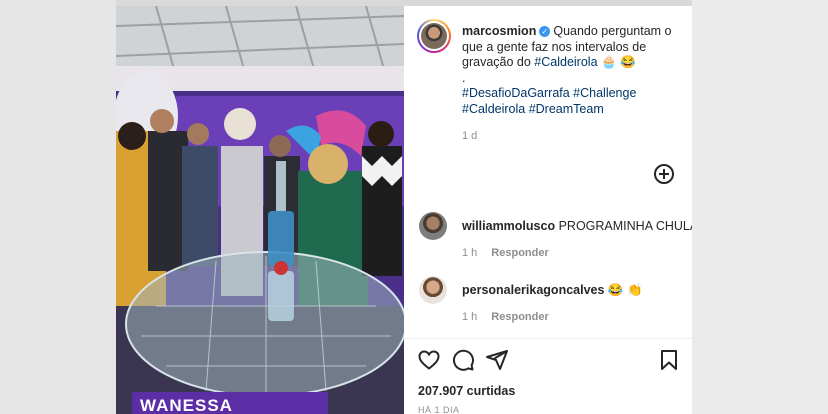  I want to click on author-username: marcosmion, so click(499, 31).